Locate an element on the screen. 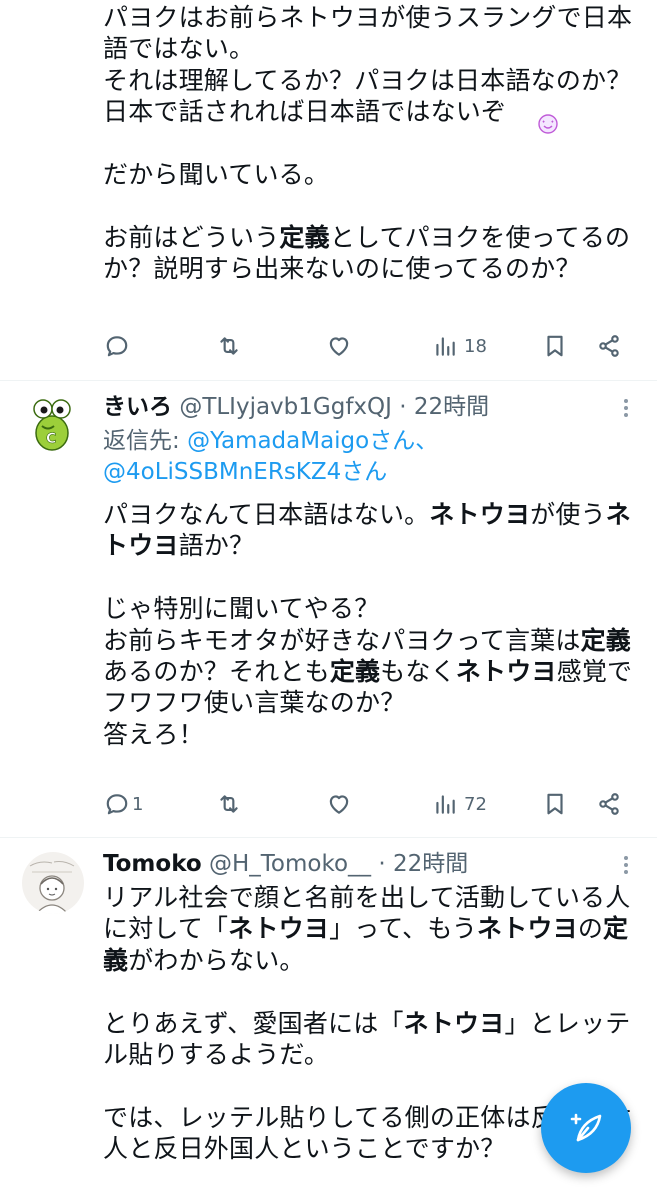 The height and width of the screenshot is (1200, 657). text-line: だから聞いている。 is located at coordinates (373, 174).